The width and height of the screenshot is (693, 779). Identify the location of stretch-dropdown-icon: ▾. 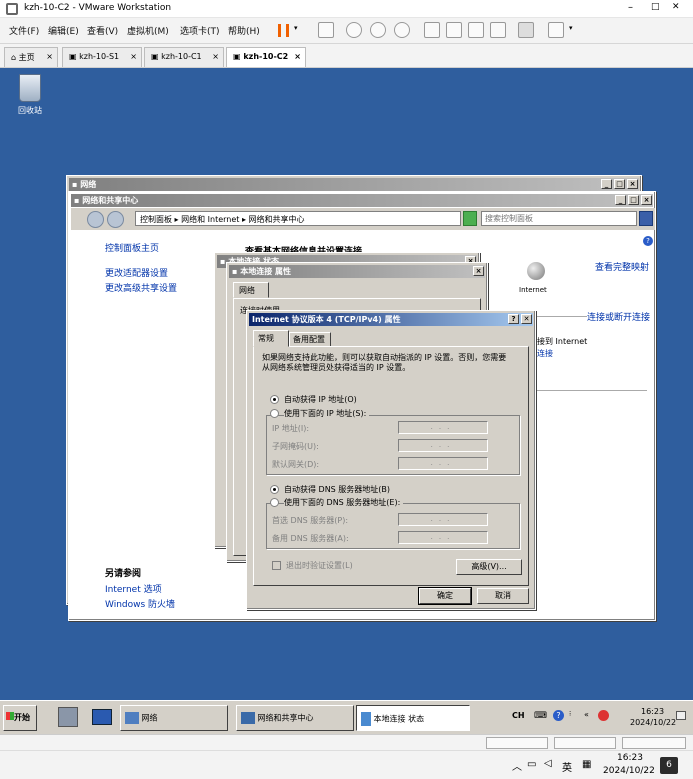
(571, 28).